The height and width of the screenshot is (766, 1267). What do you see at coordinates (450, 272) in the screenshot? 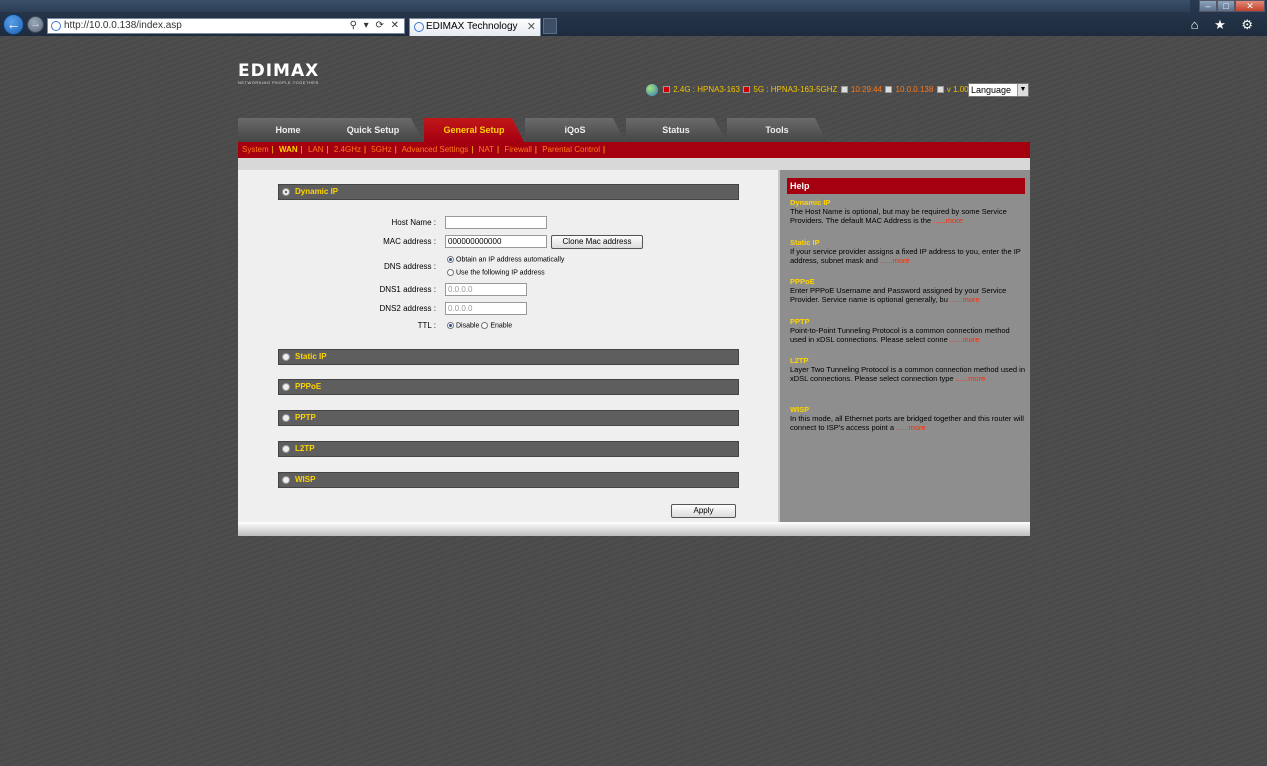
I see `dns-manual-radio` at bounding box center [450, 272].